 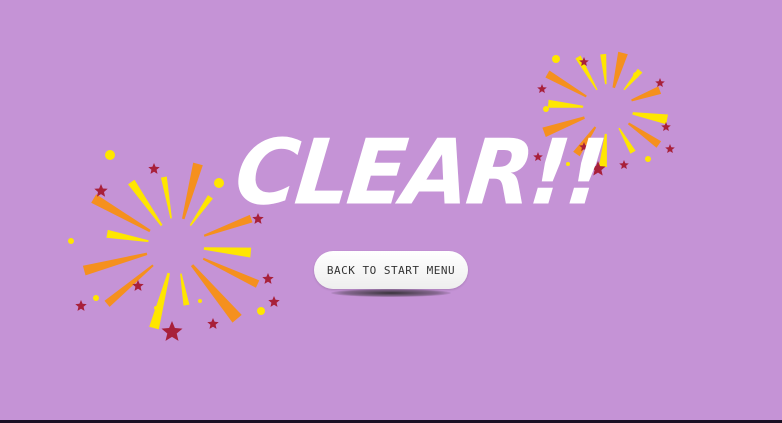 What do you see at coordinates (391, 293) in the screenshot?
I see `button-shadow` at bounding box center [391, 293].